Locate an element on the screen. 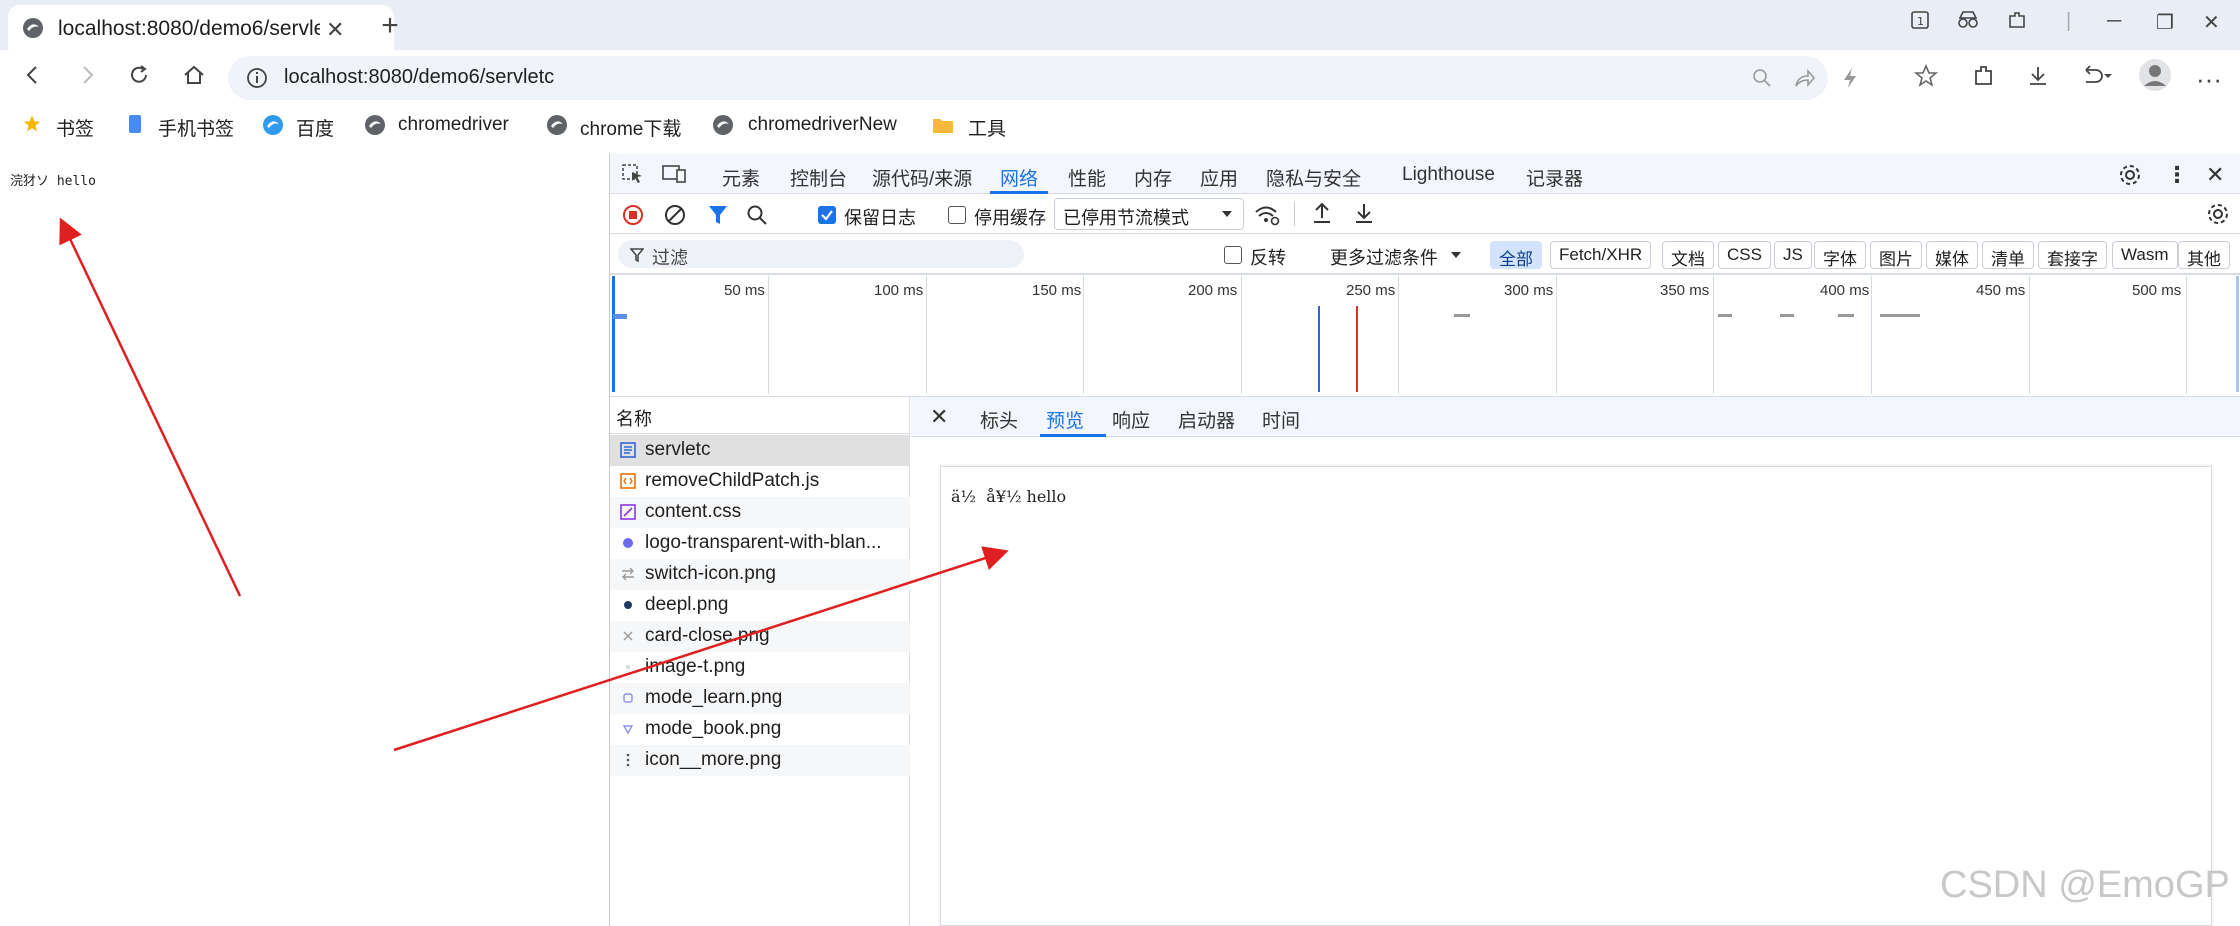 This screenshot has width=2240, height=926. arrow-to-preview-text is located at coordinates (701, 649).